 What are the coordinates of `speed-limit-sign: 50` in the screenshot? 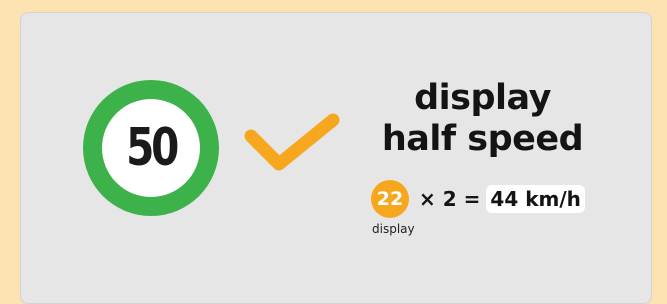 It's located at (151, 148).